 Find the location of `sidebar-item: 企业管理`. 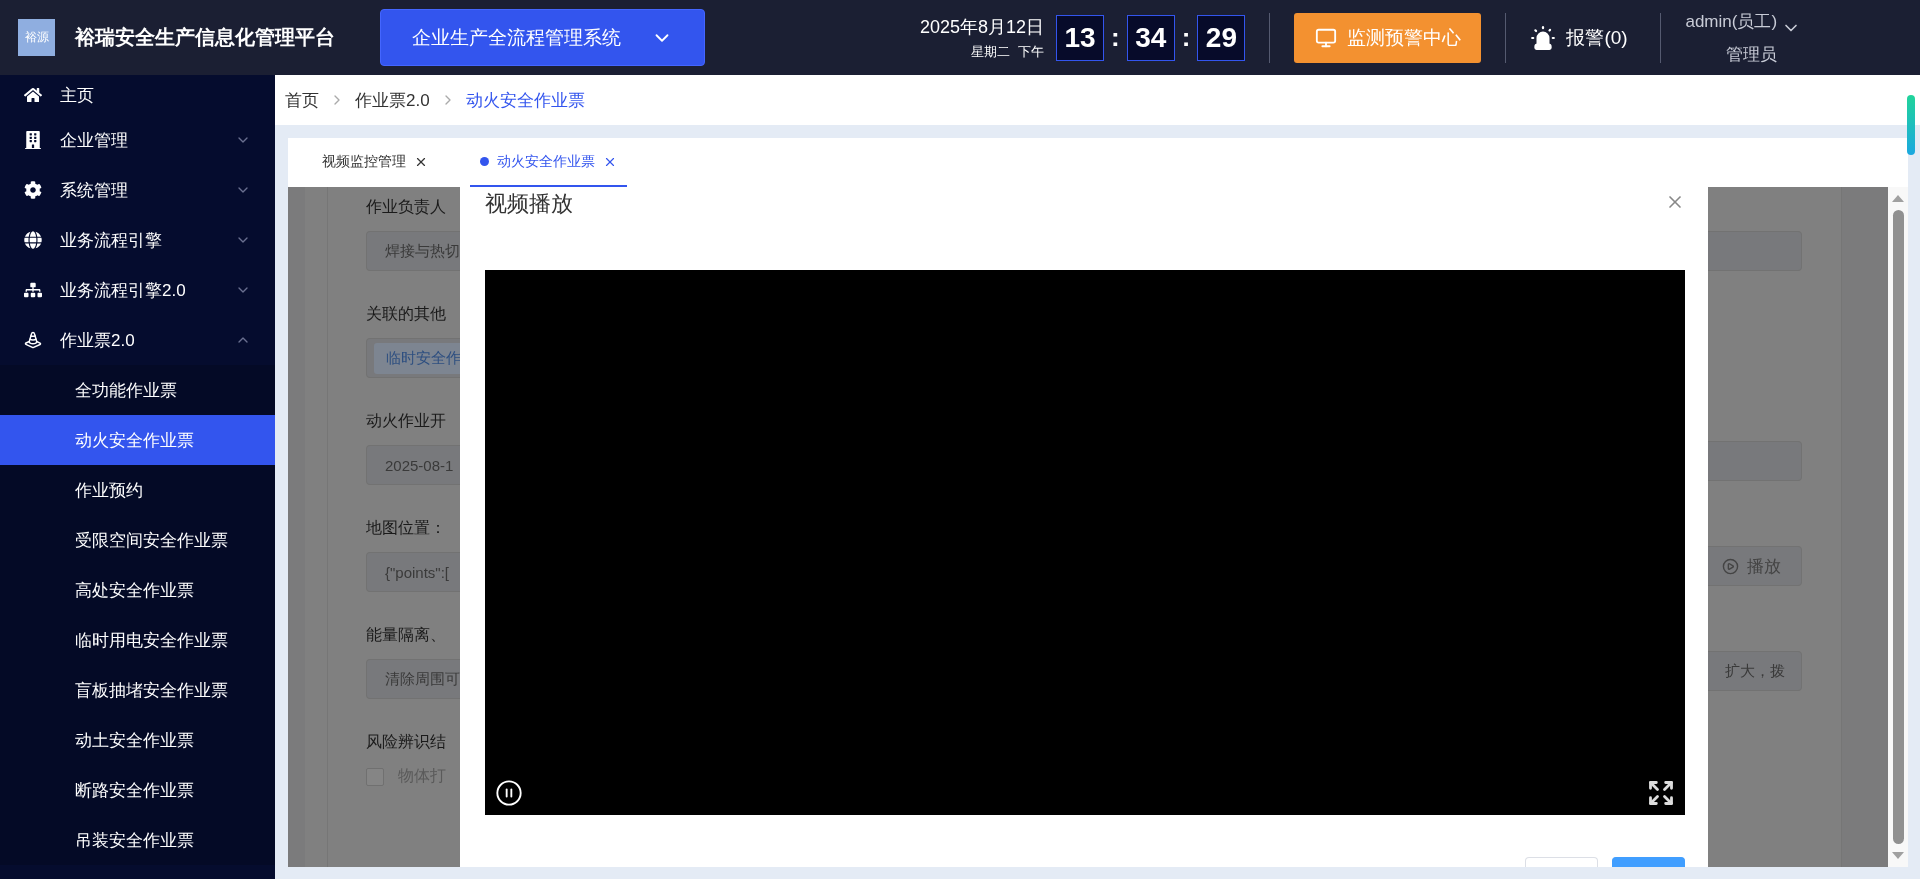

sidebar-item: 企业管理 is located at coordinates (137, 140).